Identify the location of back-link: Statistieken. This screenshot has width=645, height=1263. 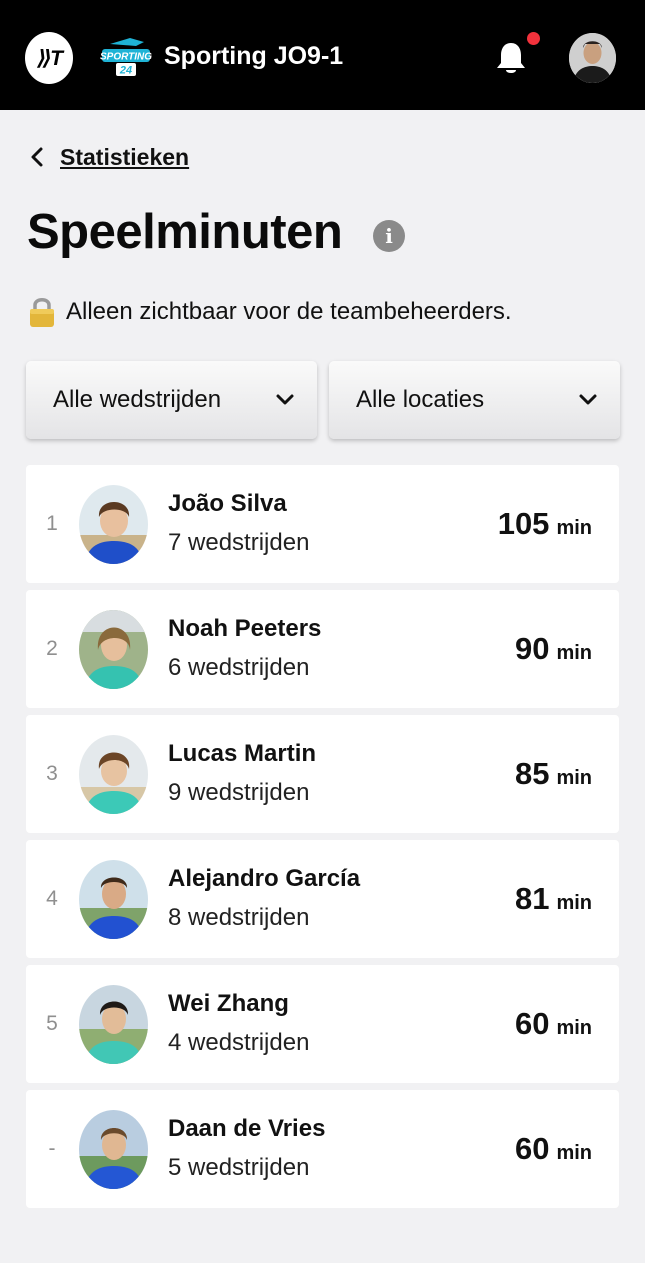
(108, 157).